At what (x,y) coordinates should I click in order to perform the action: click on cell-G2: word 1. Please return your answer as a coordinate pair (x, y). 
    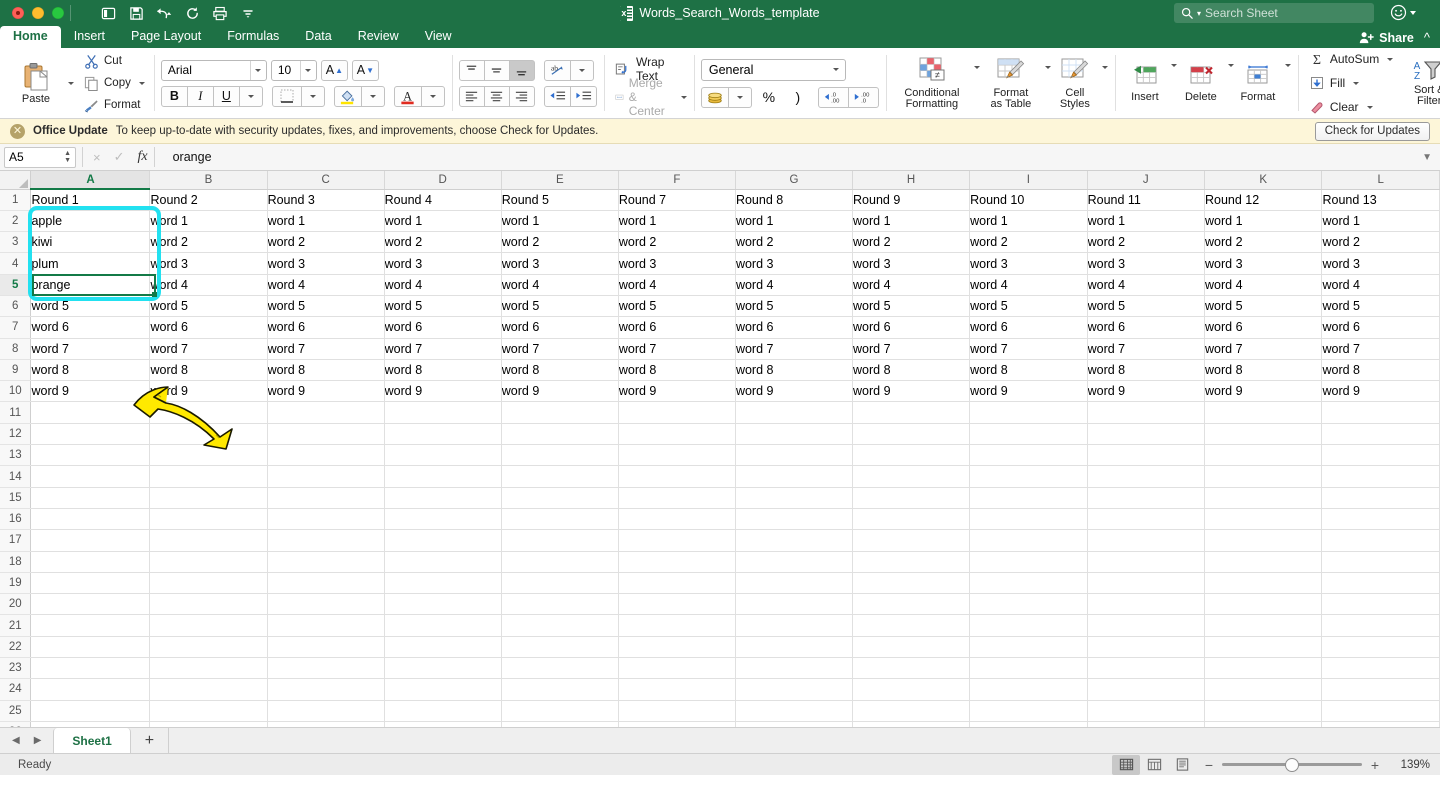
    Looking at the image, I should click on (794, 221).